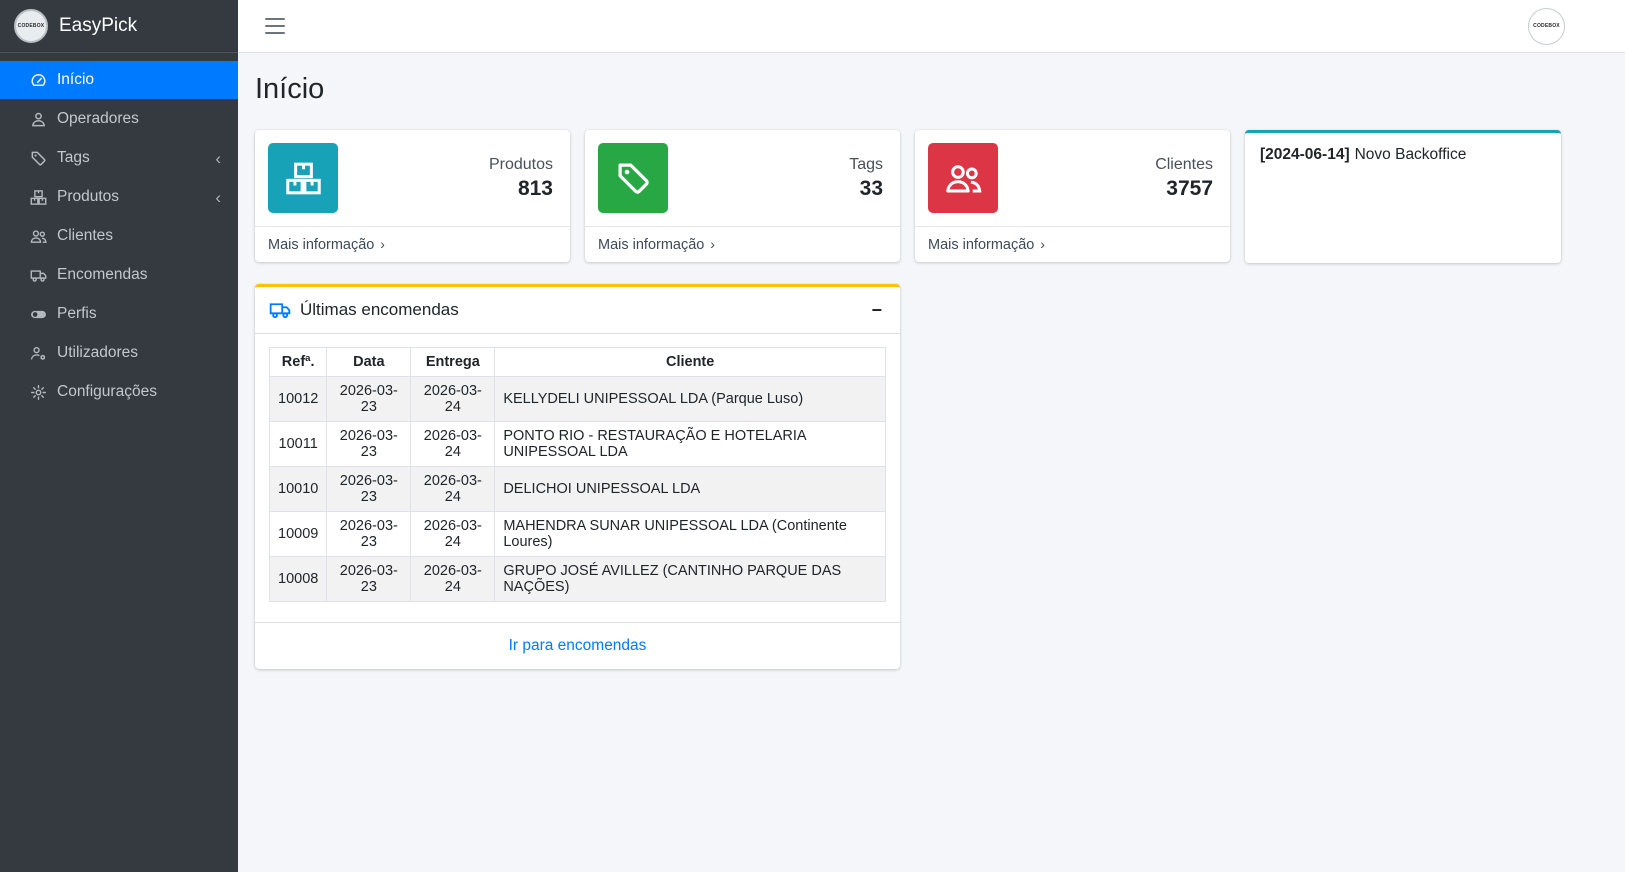 The height and width of the screenshot is (872, 1625). I want to click on info-box-text: Tags 33, so click(777, 178).